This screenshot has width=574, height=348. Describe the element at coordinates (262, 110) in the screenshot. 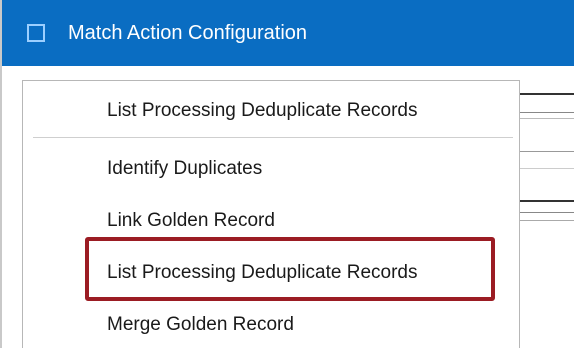

I see `menu-current-label: List Processing Deduplicate Records` at that location.